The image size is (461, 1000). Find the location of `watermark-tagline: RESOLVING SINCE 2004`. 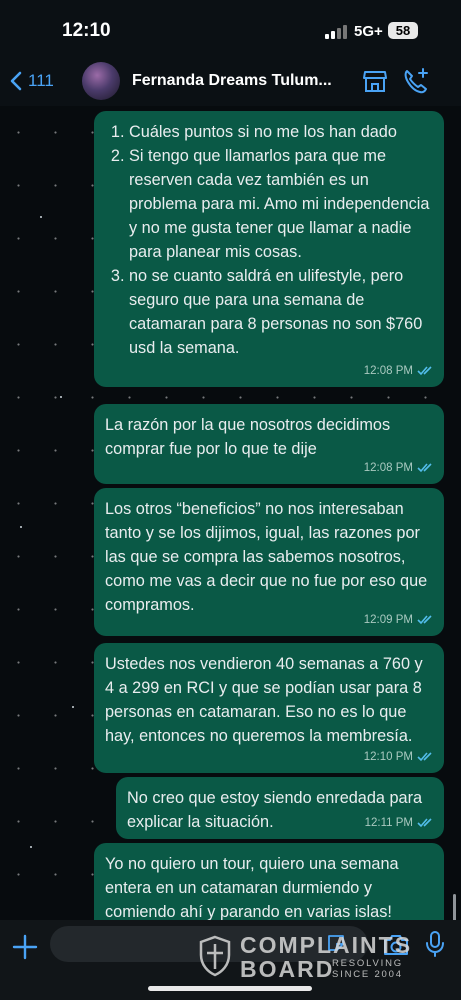

watermark-tagline: RESOLVING SINCE 2004 is located at coordinates (367, 969).